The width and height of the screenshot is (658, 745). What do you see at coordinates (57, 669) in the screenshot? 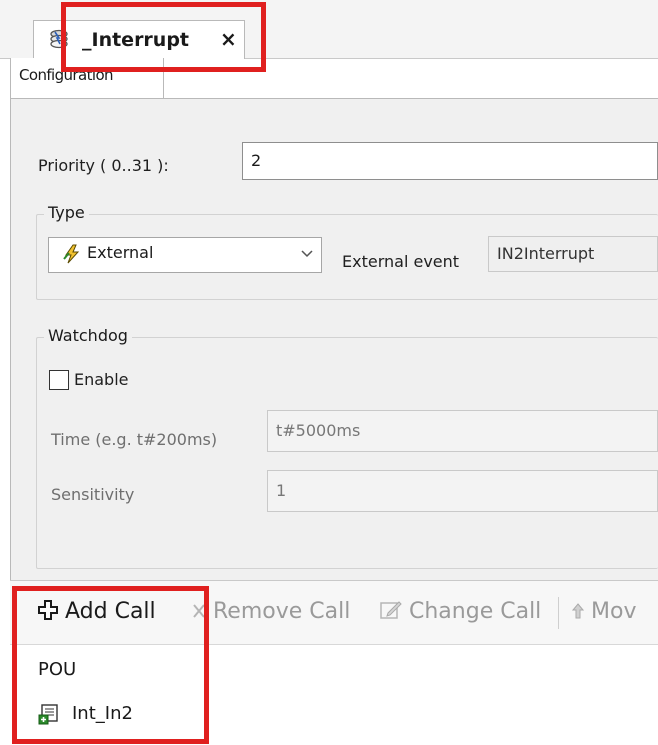
I see `pou-column-header: POU` at bounding box center [57, 669].